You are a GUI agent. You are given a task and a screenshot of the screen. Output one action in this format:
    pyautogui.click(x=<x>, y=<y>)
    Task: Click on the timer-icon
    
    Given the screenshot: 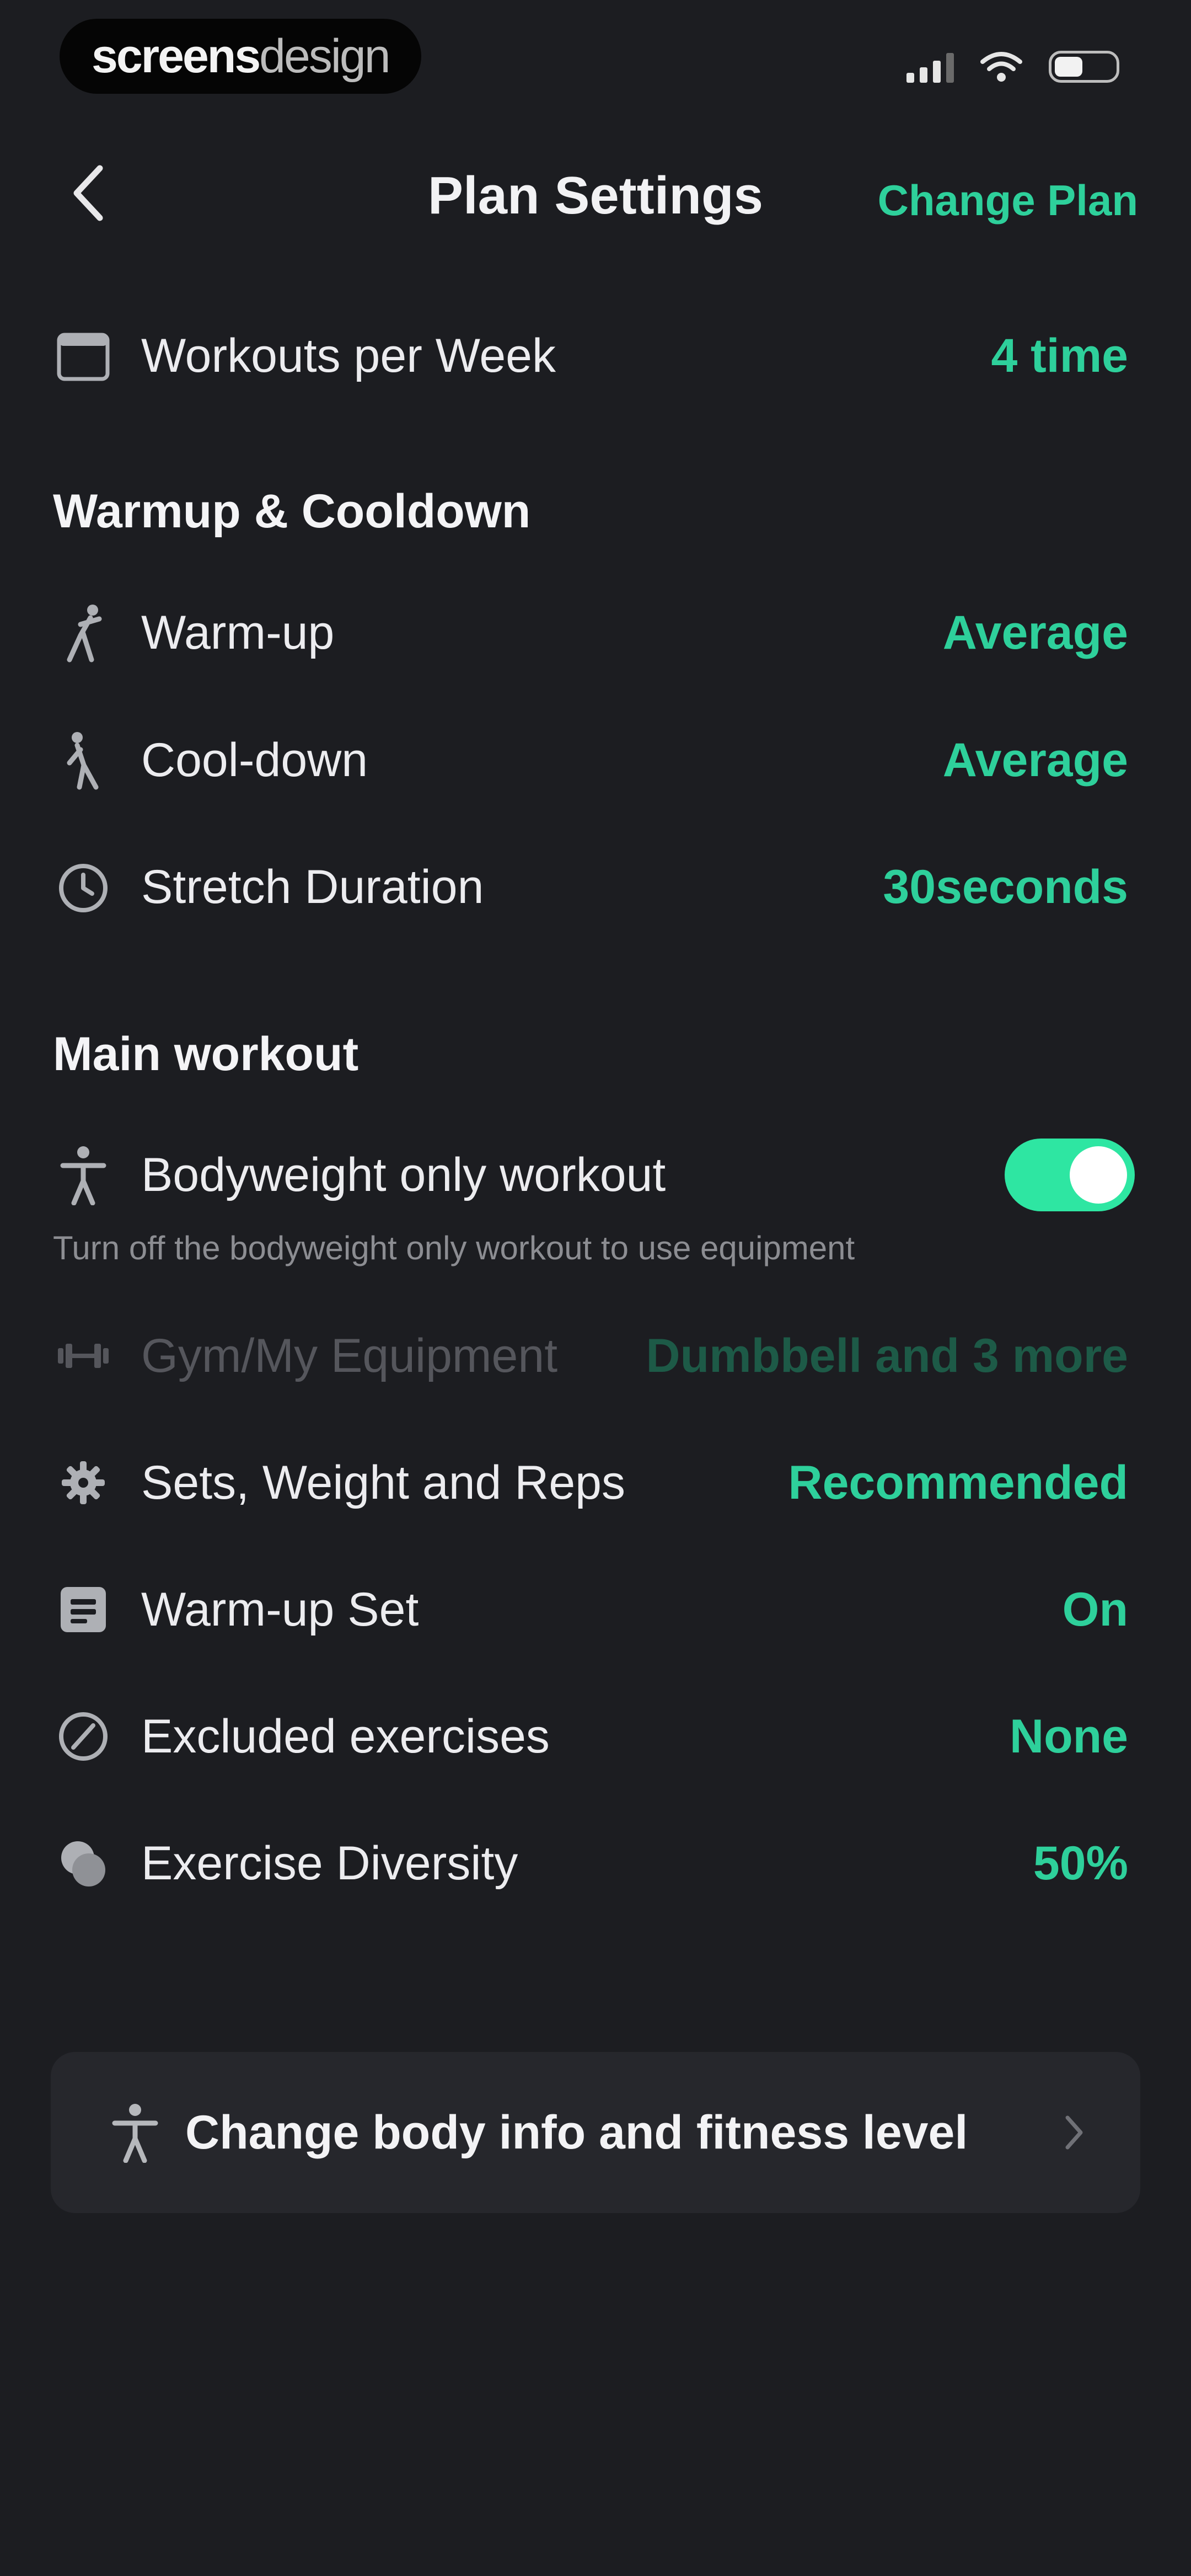 What is the action you would take?
    pyautogui.click(x=84, y=887)
    